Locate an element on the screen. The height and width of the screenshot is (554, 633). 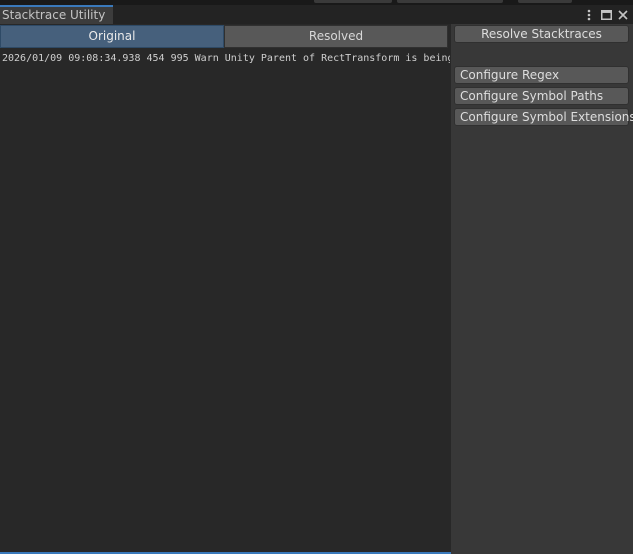
more-vertical-icon is located at coordinates (589, 15).